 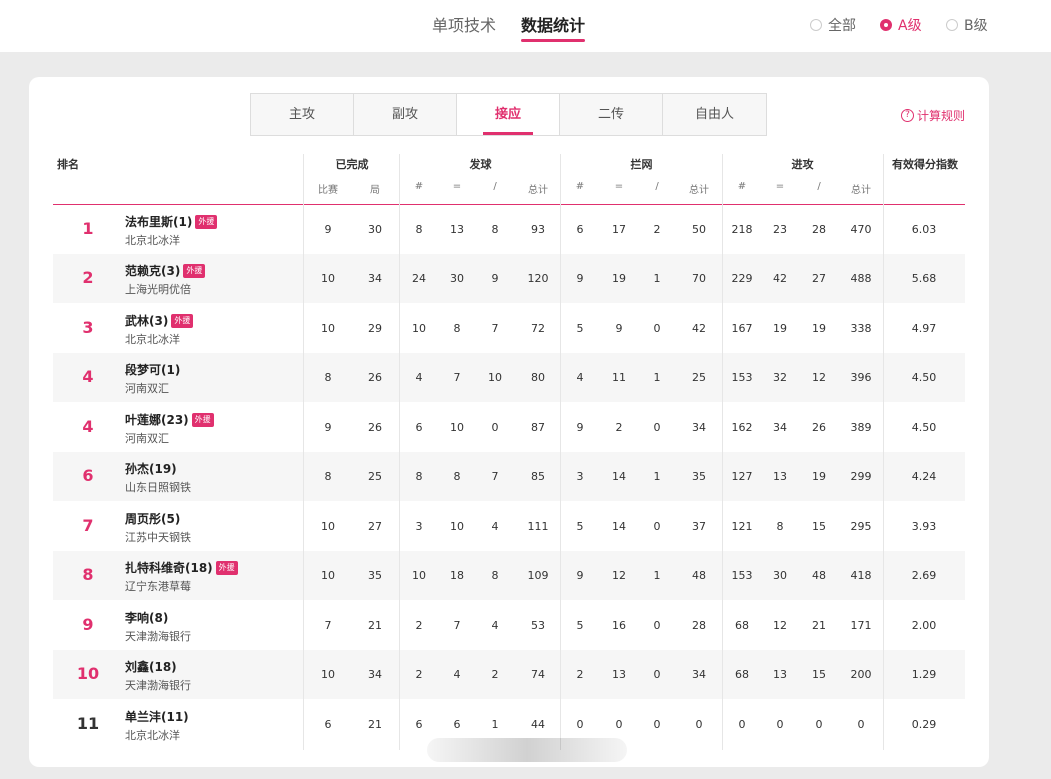 I want to click on rank-number: 8, so click(x=88, y=574).